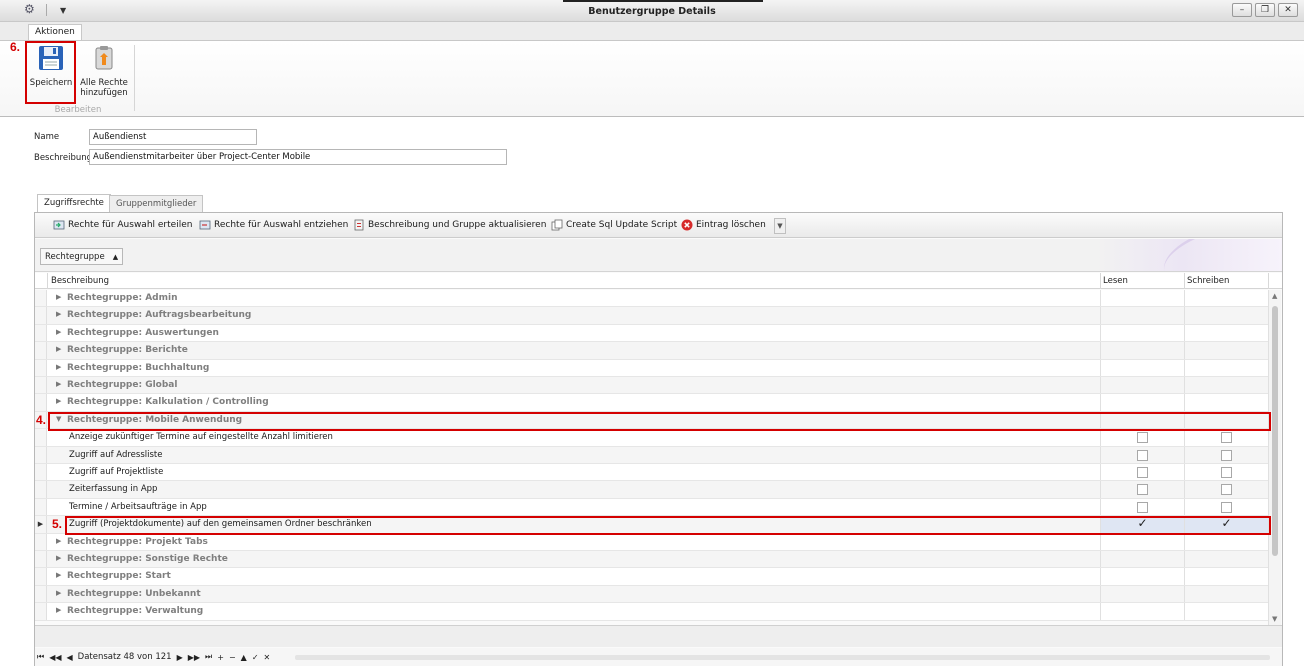  I want to click on group-row: ▶ Rechtegruppe: Admin, so click(652, 299).